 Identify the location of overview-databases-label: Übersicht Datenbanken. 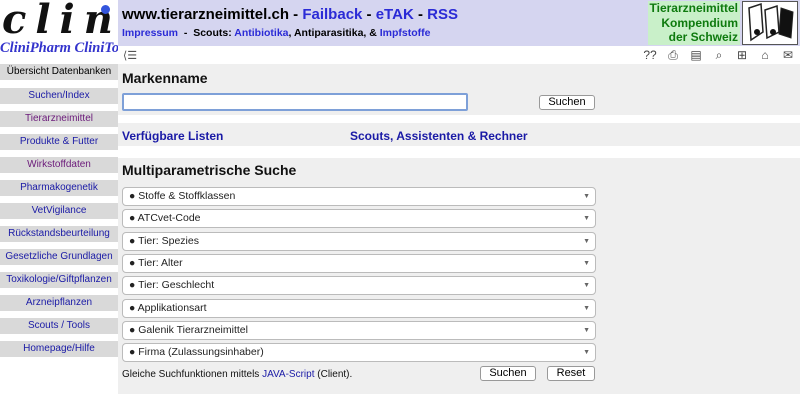
(59, 72).